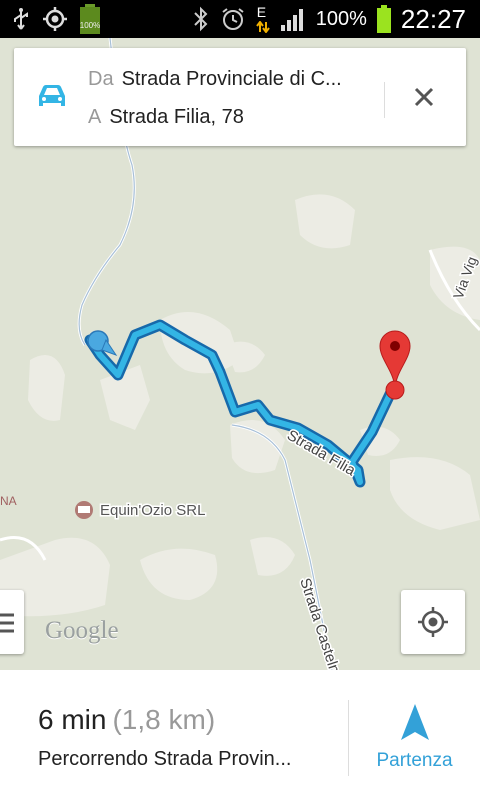 The width and height of the screenshot is (480, 800). I want to click on my-location-button, so click(433, 622).